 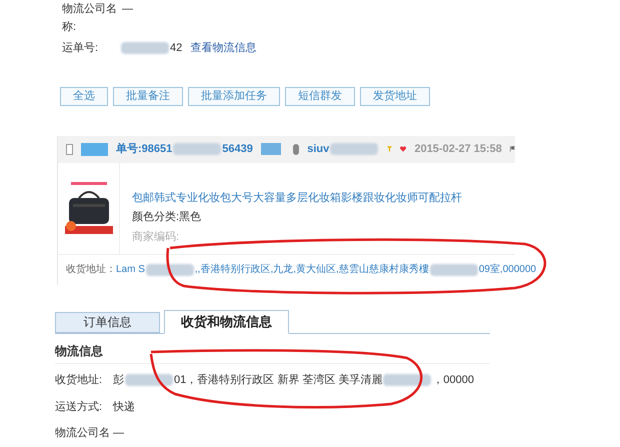 I want to click on batch-button: 批量添加任务, so click(x=234, y=96).